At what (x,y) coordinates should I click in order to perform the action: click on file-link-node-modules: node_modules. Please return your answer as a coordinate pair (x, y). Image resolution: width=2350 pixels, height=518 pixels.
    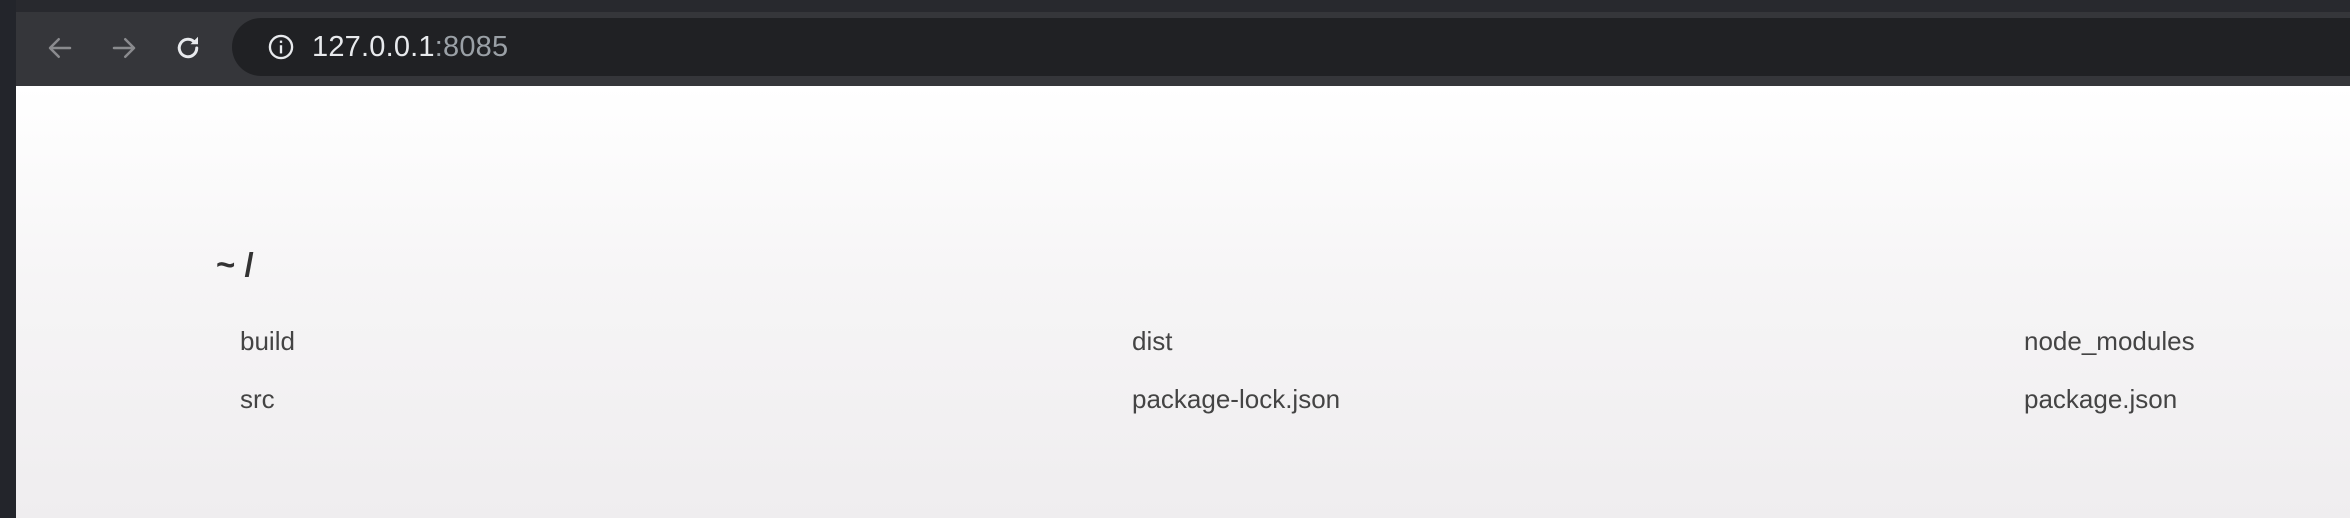
    Looking at the image, I should click on (2109, 341).